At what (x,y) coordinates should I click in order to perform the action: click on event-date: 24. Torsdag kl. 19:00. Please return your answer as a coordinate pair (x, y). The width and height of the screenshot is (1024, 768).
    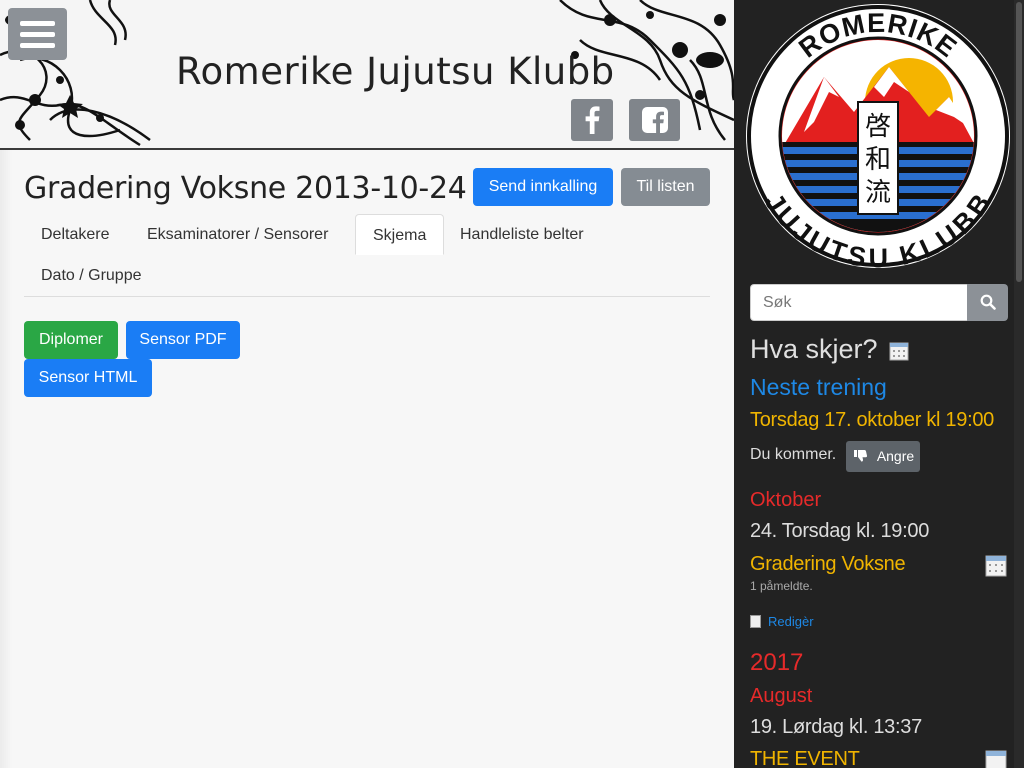
    Looking at the image, I should click on (840, 531).